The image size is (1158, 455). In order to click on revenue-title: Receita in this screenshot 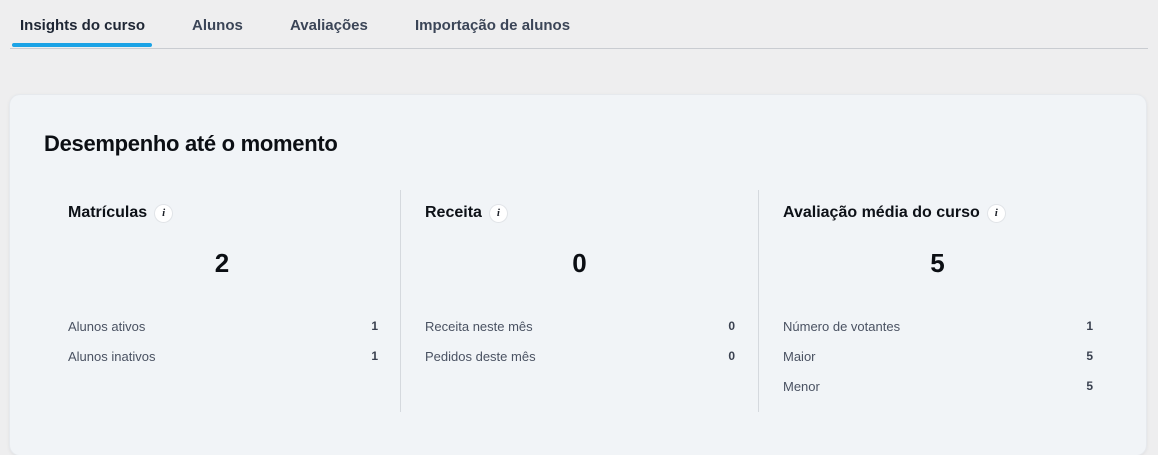, I will do `click(453, 212)`.